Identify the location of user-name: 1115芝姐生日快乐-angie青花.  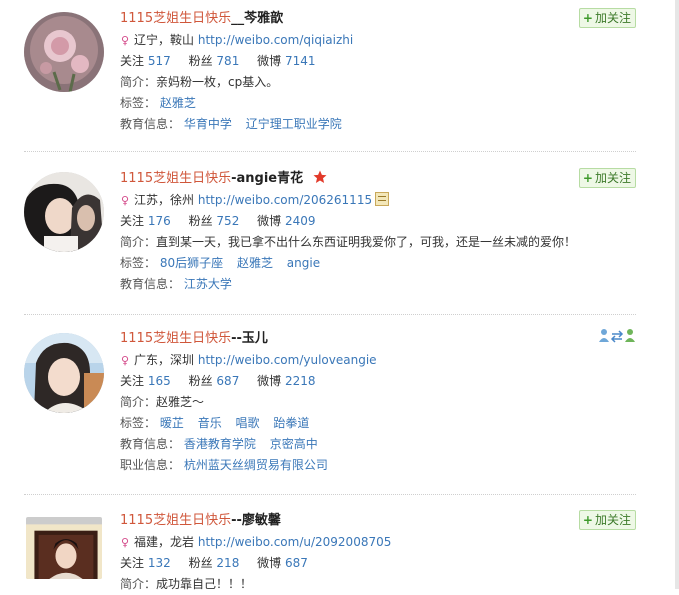
(378, 179).